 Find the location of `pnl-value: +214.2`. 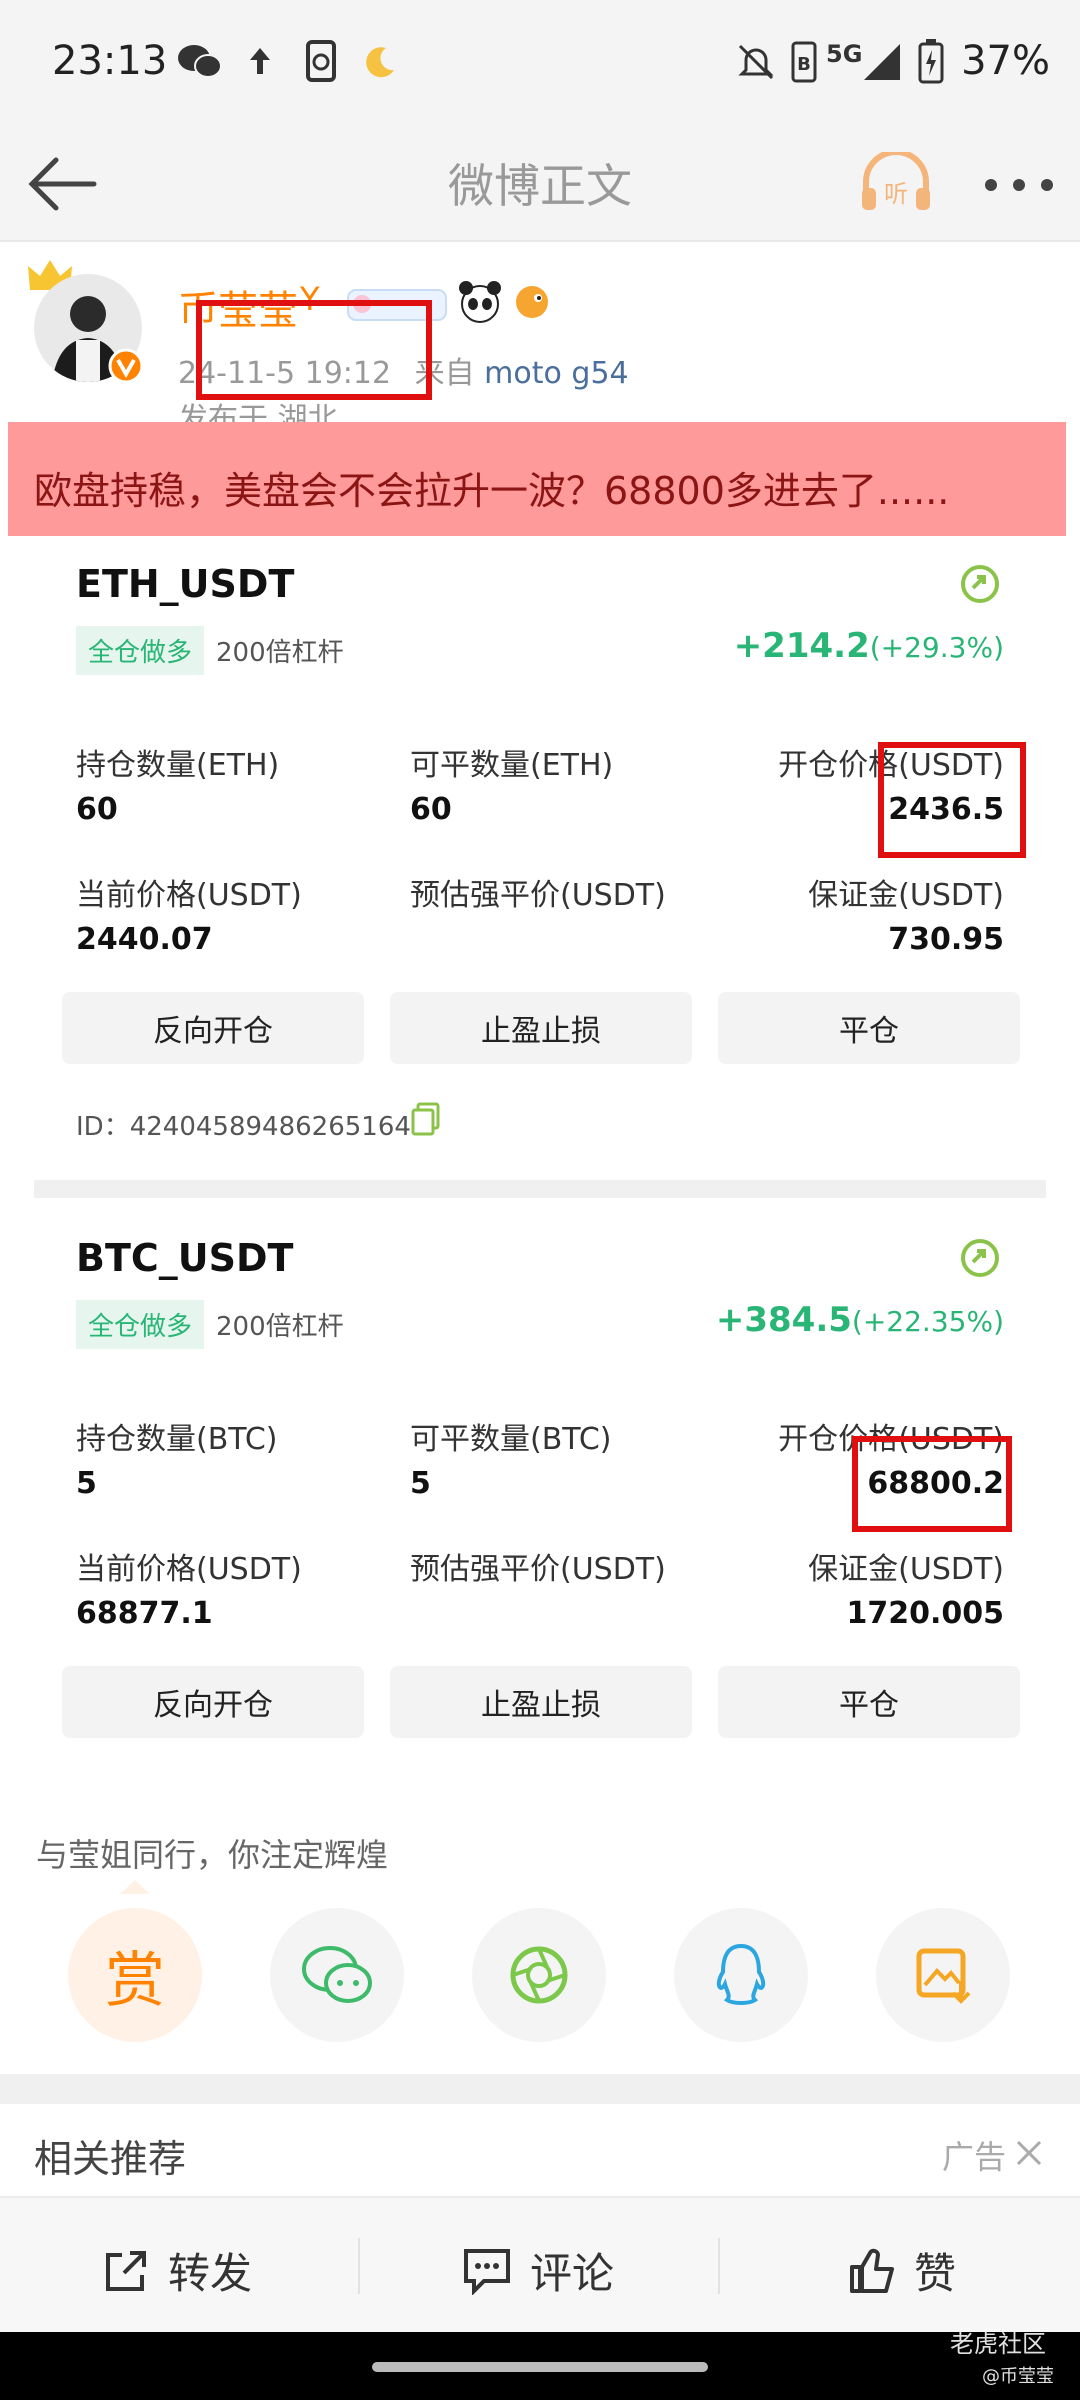

pnl-value: +214.2 is located at coordinates (801, 646).